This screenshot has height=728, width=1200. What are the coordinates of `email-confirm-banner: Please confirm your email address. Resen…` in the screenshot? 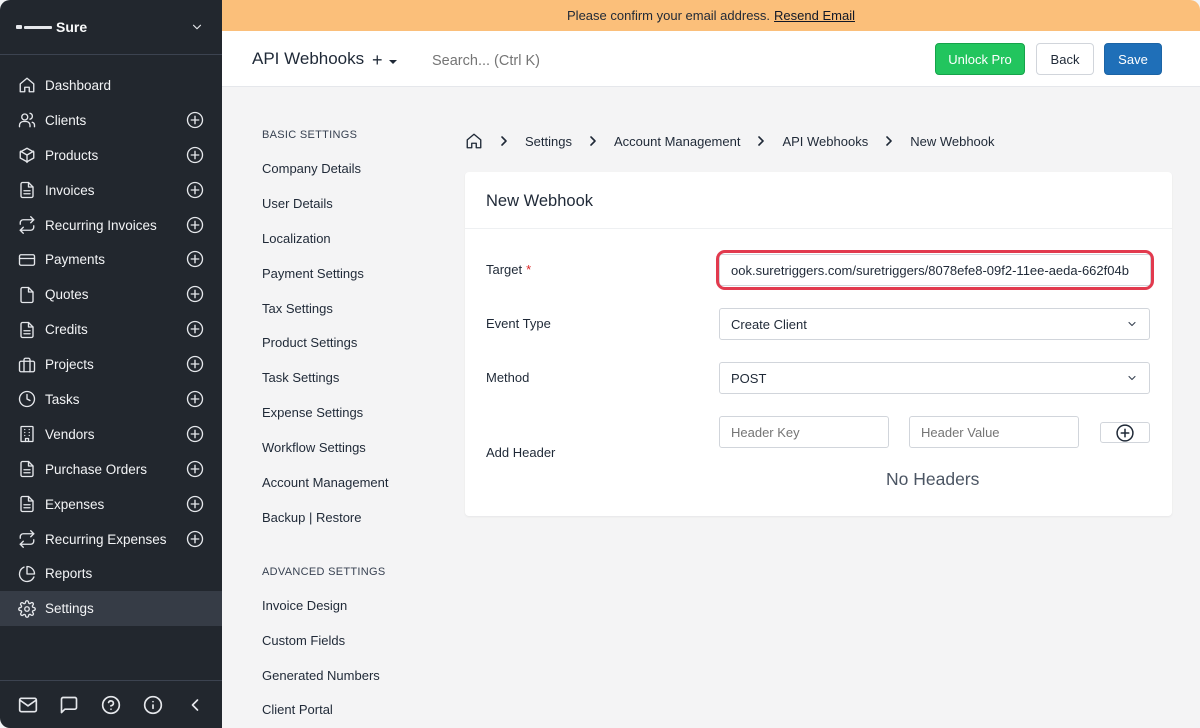 It's located at (711, 15).